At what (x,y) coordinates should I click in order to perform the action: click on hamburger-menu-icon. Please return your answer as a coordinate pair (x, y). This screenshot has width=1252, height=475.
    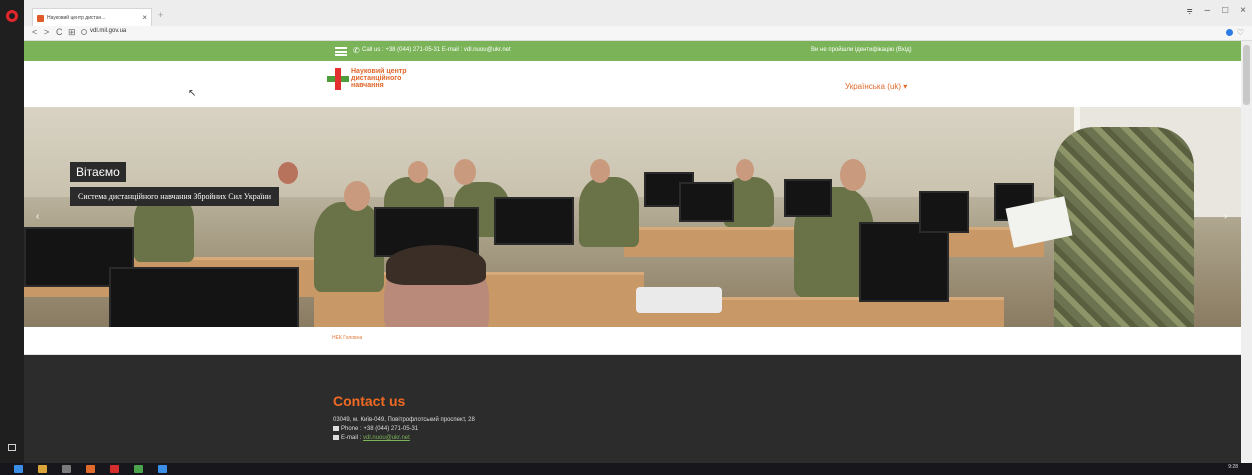
    Looking at the image, I should click on (341, 51).